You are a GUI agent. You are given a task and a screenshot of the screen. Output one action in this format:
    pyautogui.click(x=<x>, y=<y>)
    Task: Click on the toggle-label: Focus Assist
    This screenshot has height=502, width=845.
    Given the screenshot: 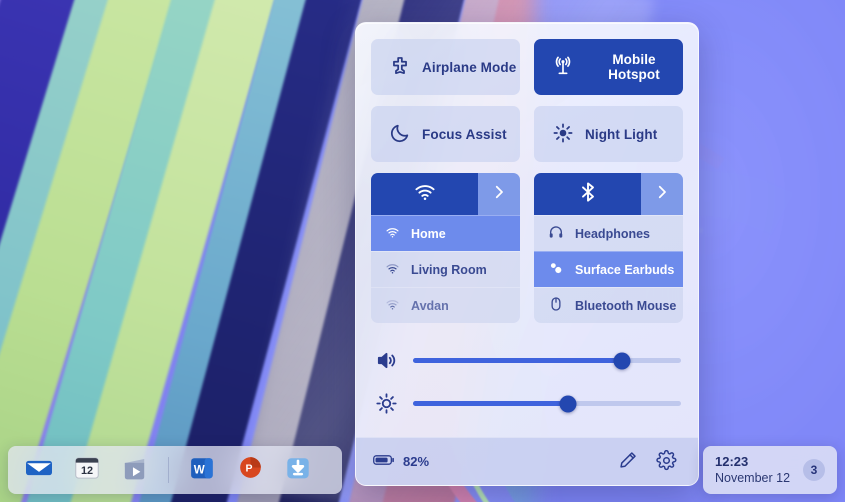 What is the action you would take?
    pyautogui.click(x=464, y=134)
    